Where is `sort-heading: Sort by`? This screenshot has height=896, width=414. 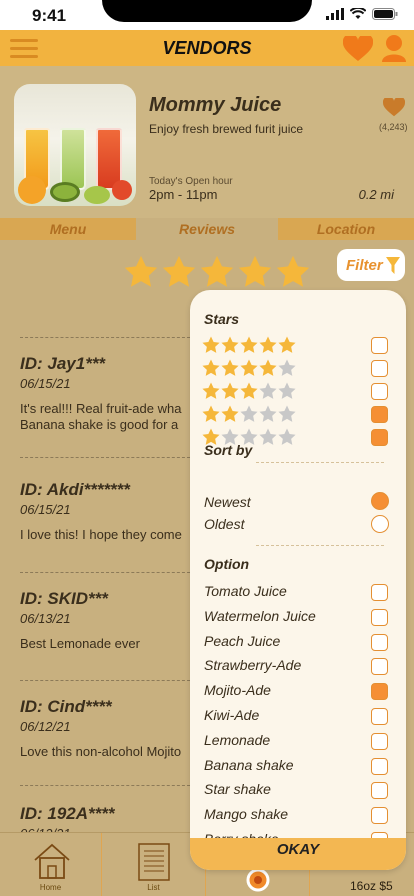 sort-heading: Sort by is located at coordinates (228, 450).